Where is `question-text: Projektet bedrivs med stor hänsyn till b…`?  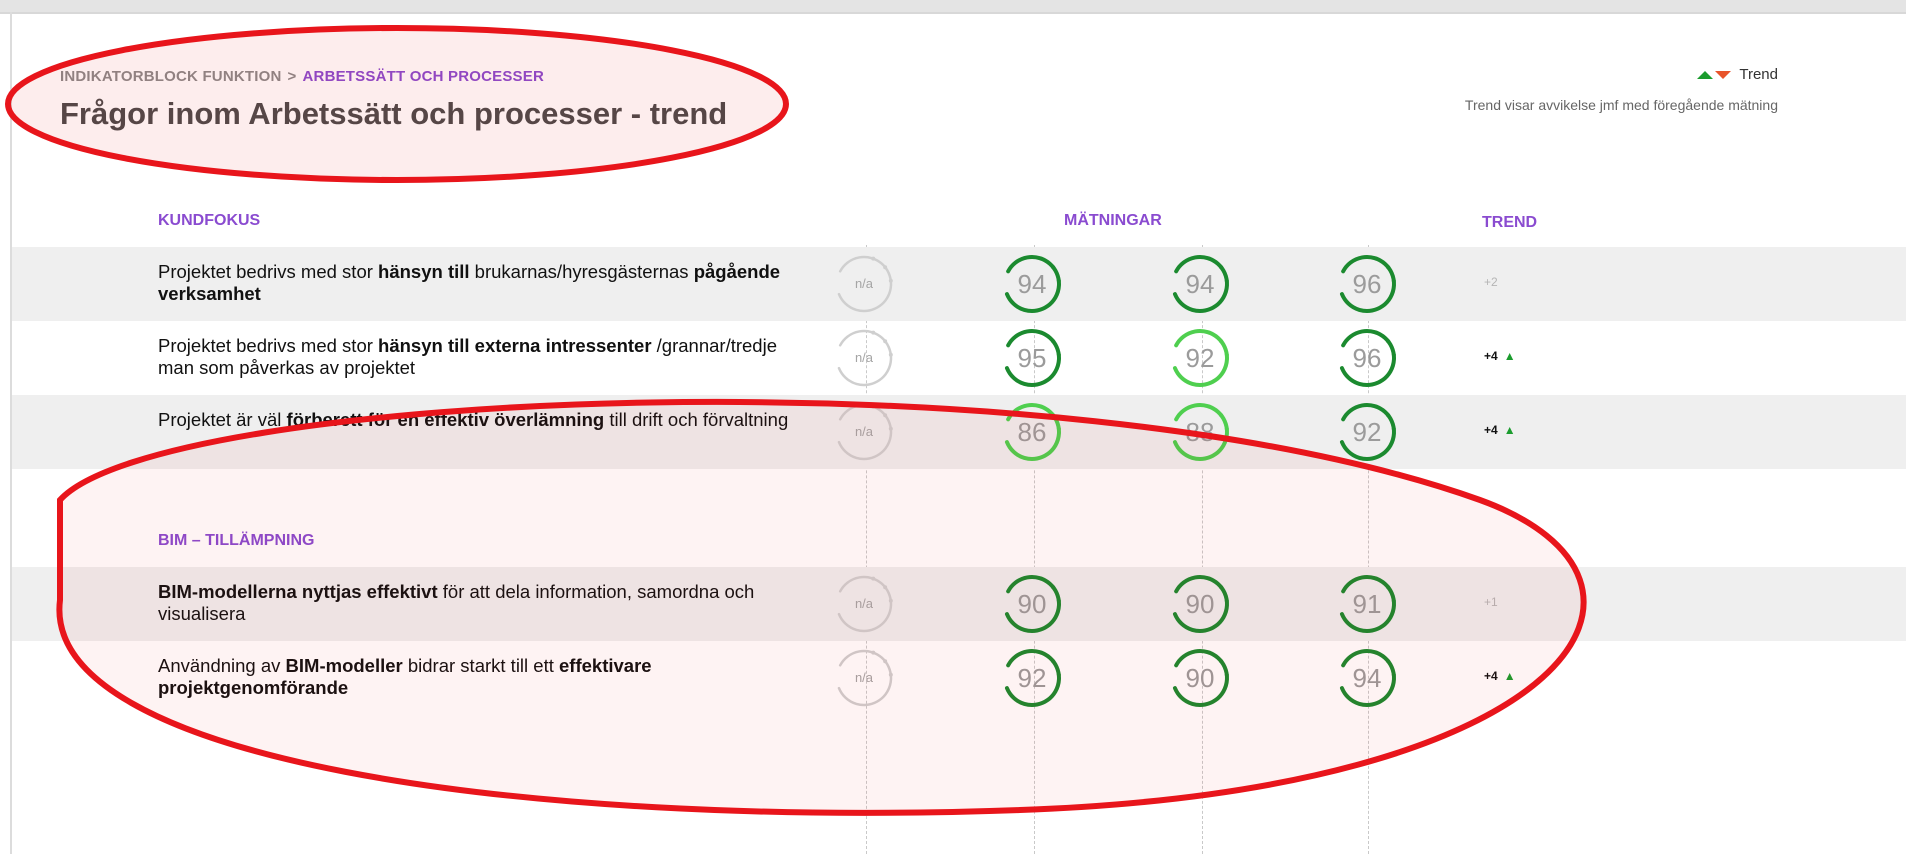
question-text: Projektet bedrivs med stor hänsyn till b… is located at coordinates (478, 283).